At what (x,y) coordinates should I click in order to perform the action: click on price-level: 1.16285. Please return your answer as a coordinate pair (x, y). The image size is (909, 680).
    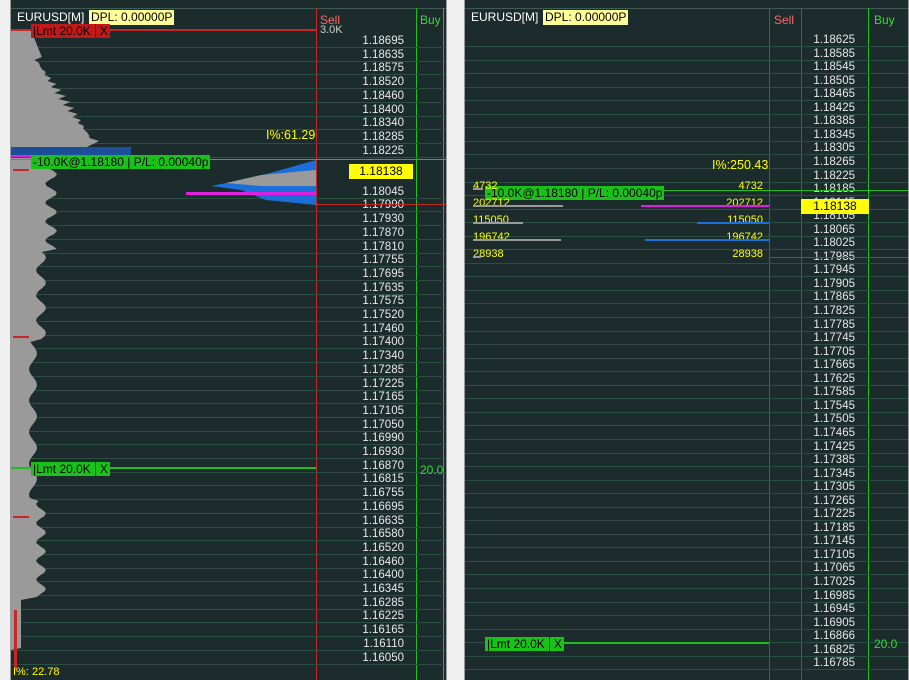
    Looking at the image, I should click on (374, 603).